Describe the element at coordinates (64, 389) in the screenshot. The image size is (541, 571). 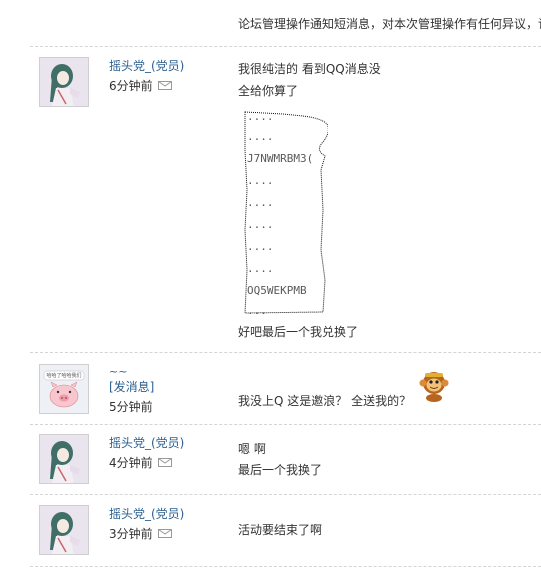
I see `avatar: 哈哈了哈哈我们` at that location.